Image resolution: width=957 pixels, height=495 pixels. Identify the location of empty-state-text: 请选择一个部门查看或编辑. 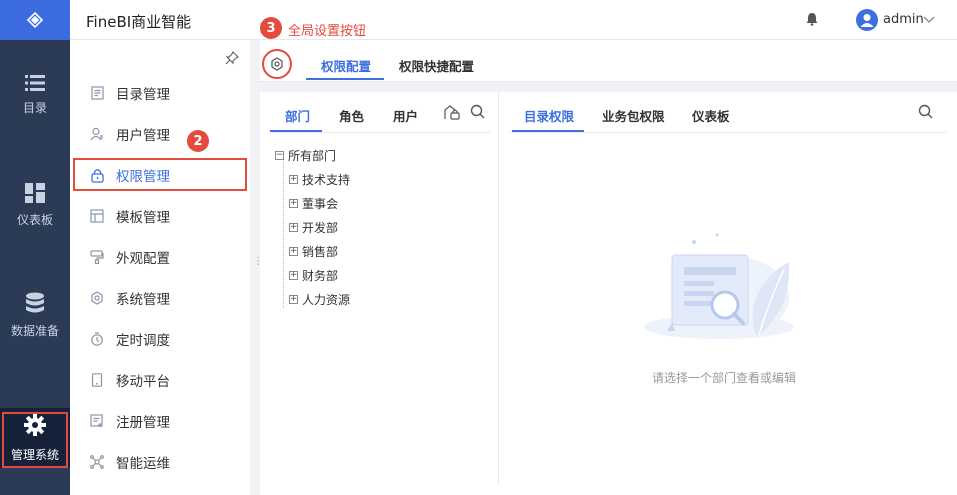
(724, 378).